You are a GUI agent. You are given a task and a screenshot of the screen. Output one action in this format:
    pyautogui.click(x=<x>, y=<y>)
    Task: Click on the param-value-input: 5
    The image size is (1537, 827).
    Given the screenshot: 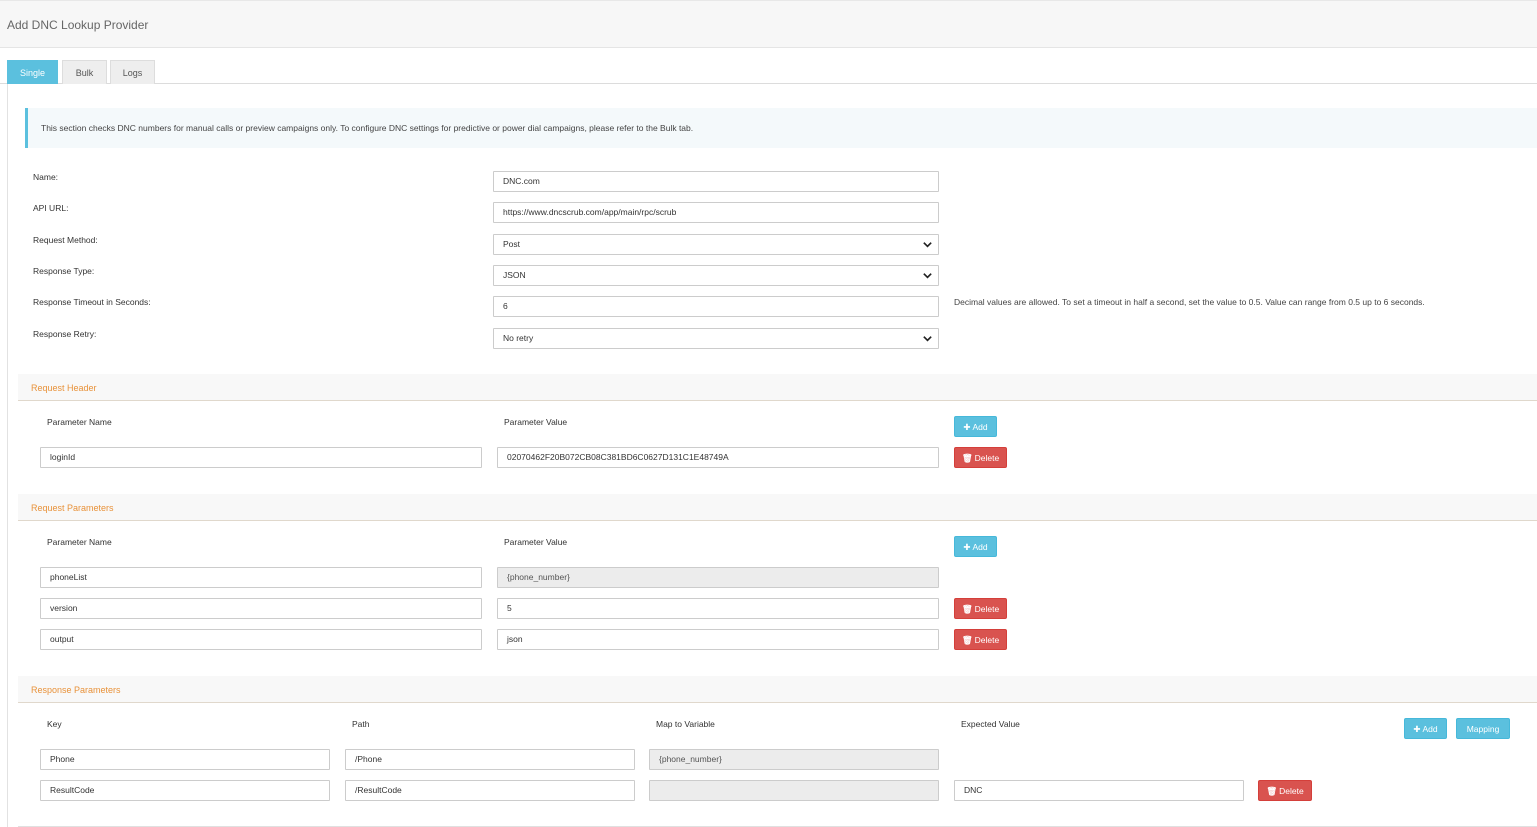 What is the action you would take?
    pyautogui.click(x=718, y=608)
    